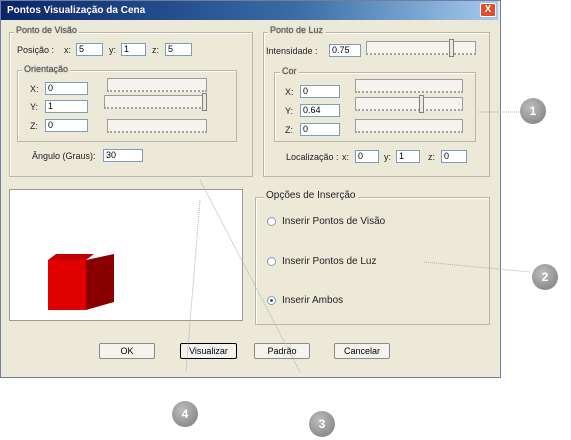  Describe the element at coordinates (185, 414) in the screenshot. I see `callout-4: 4` at that location.